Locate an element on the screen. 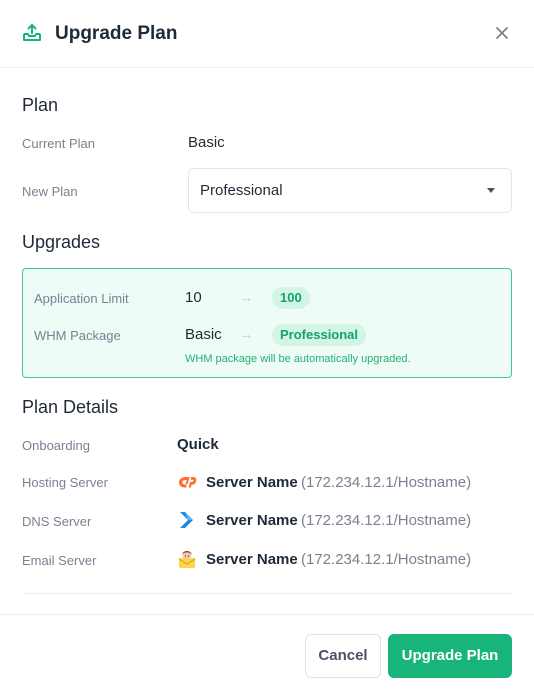 This screenshot has height=696, width=534. upgrade-plan-button: Upgrade Plan is located at coordinates (450, 656).